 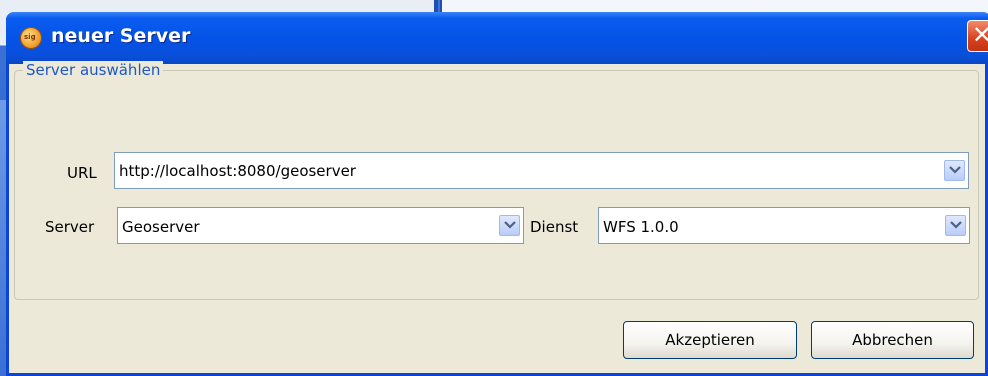 What do you see at coordinates (641, 227) in the screenshot?
I see `dienst-value: WFS 1.0.0` at bounding box center [641, 227].